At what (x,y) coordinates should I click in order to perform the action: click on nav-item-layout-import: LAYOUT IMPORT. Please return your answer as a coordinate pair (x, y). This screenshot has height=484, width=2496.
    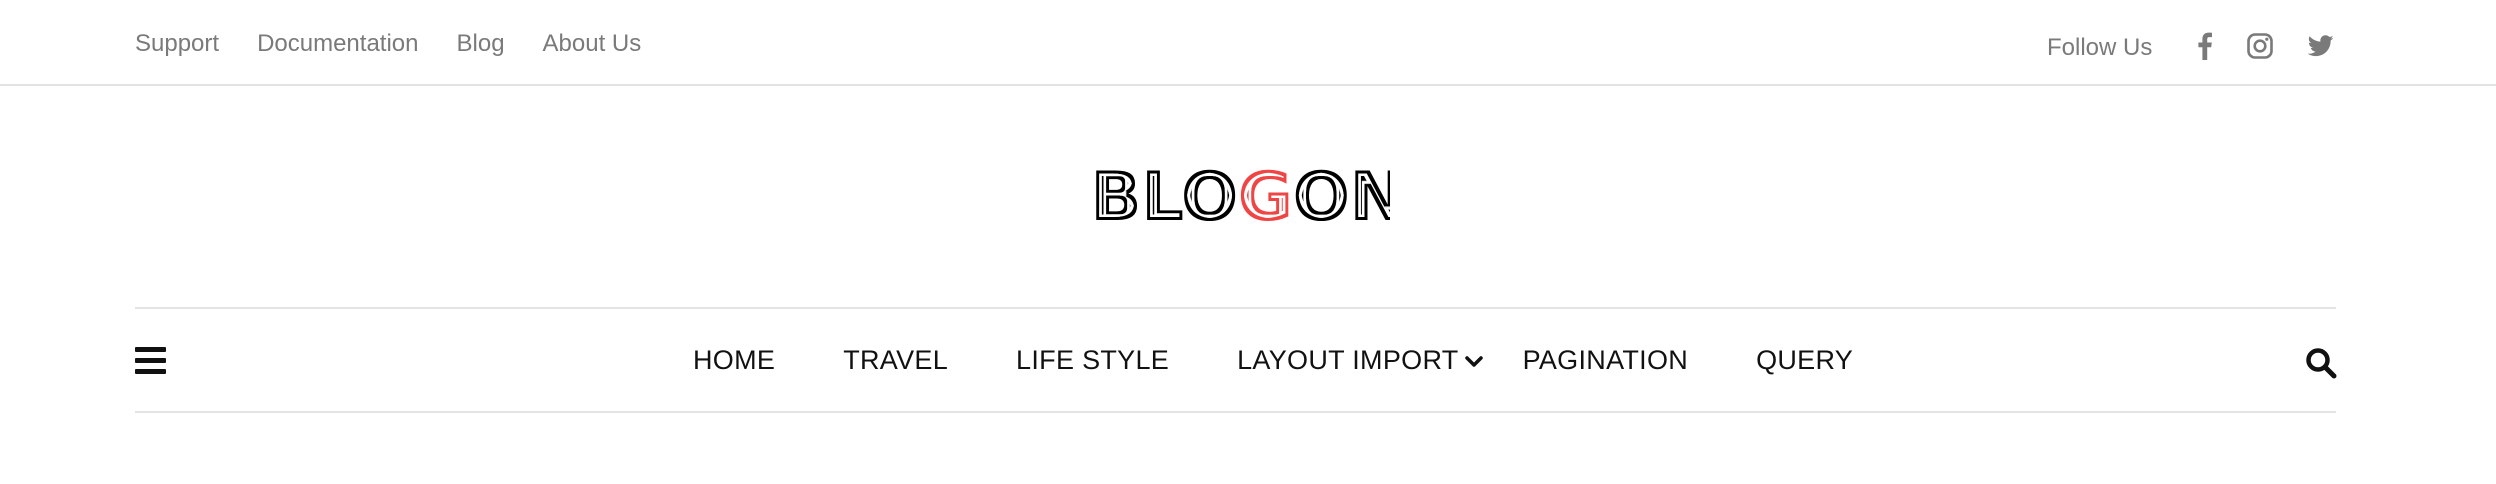
    Looking at the image, I should click on (1360, 360).